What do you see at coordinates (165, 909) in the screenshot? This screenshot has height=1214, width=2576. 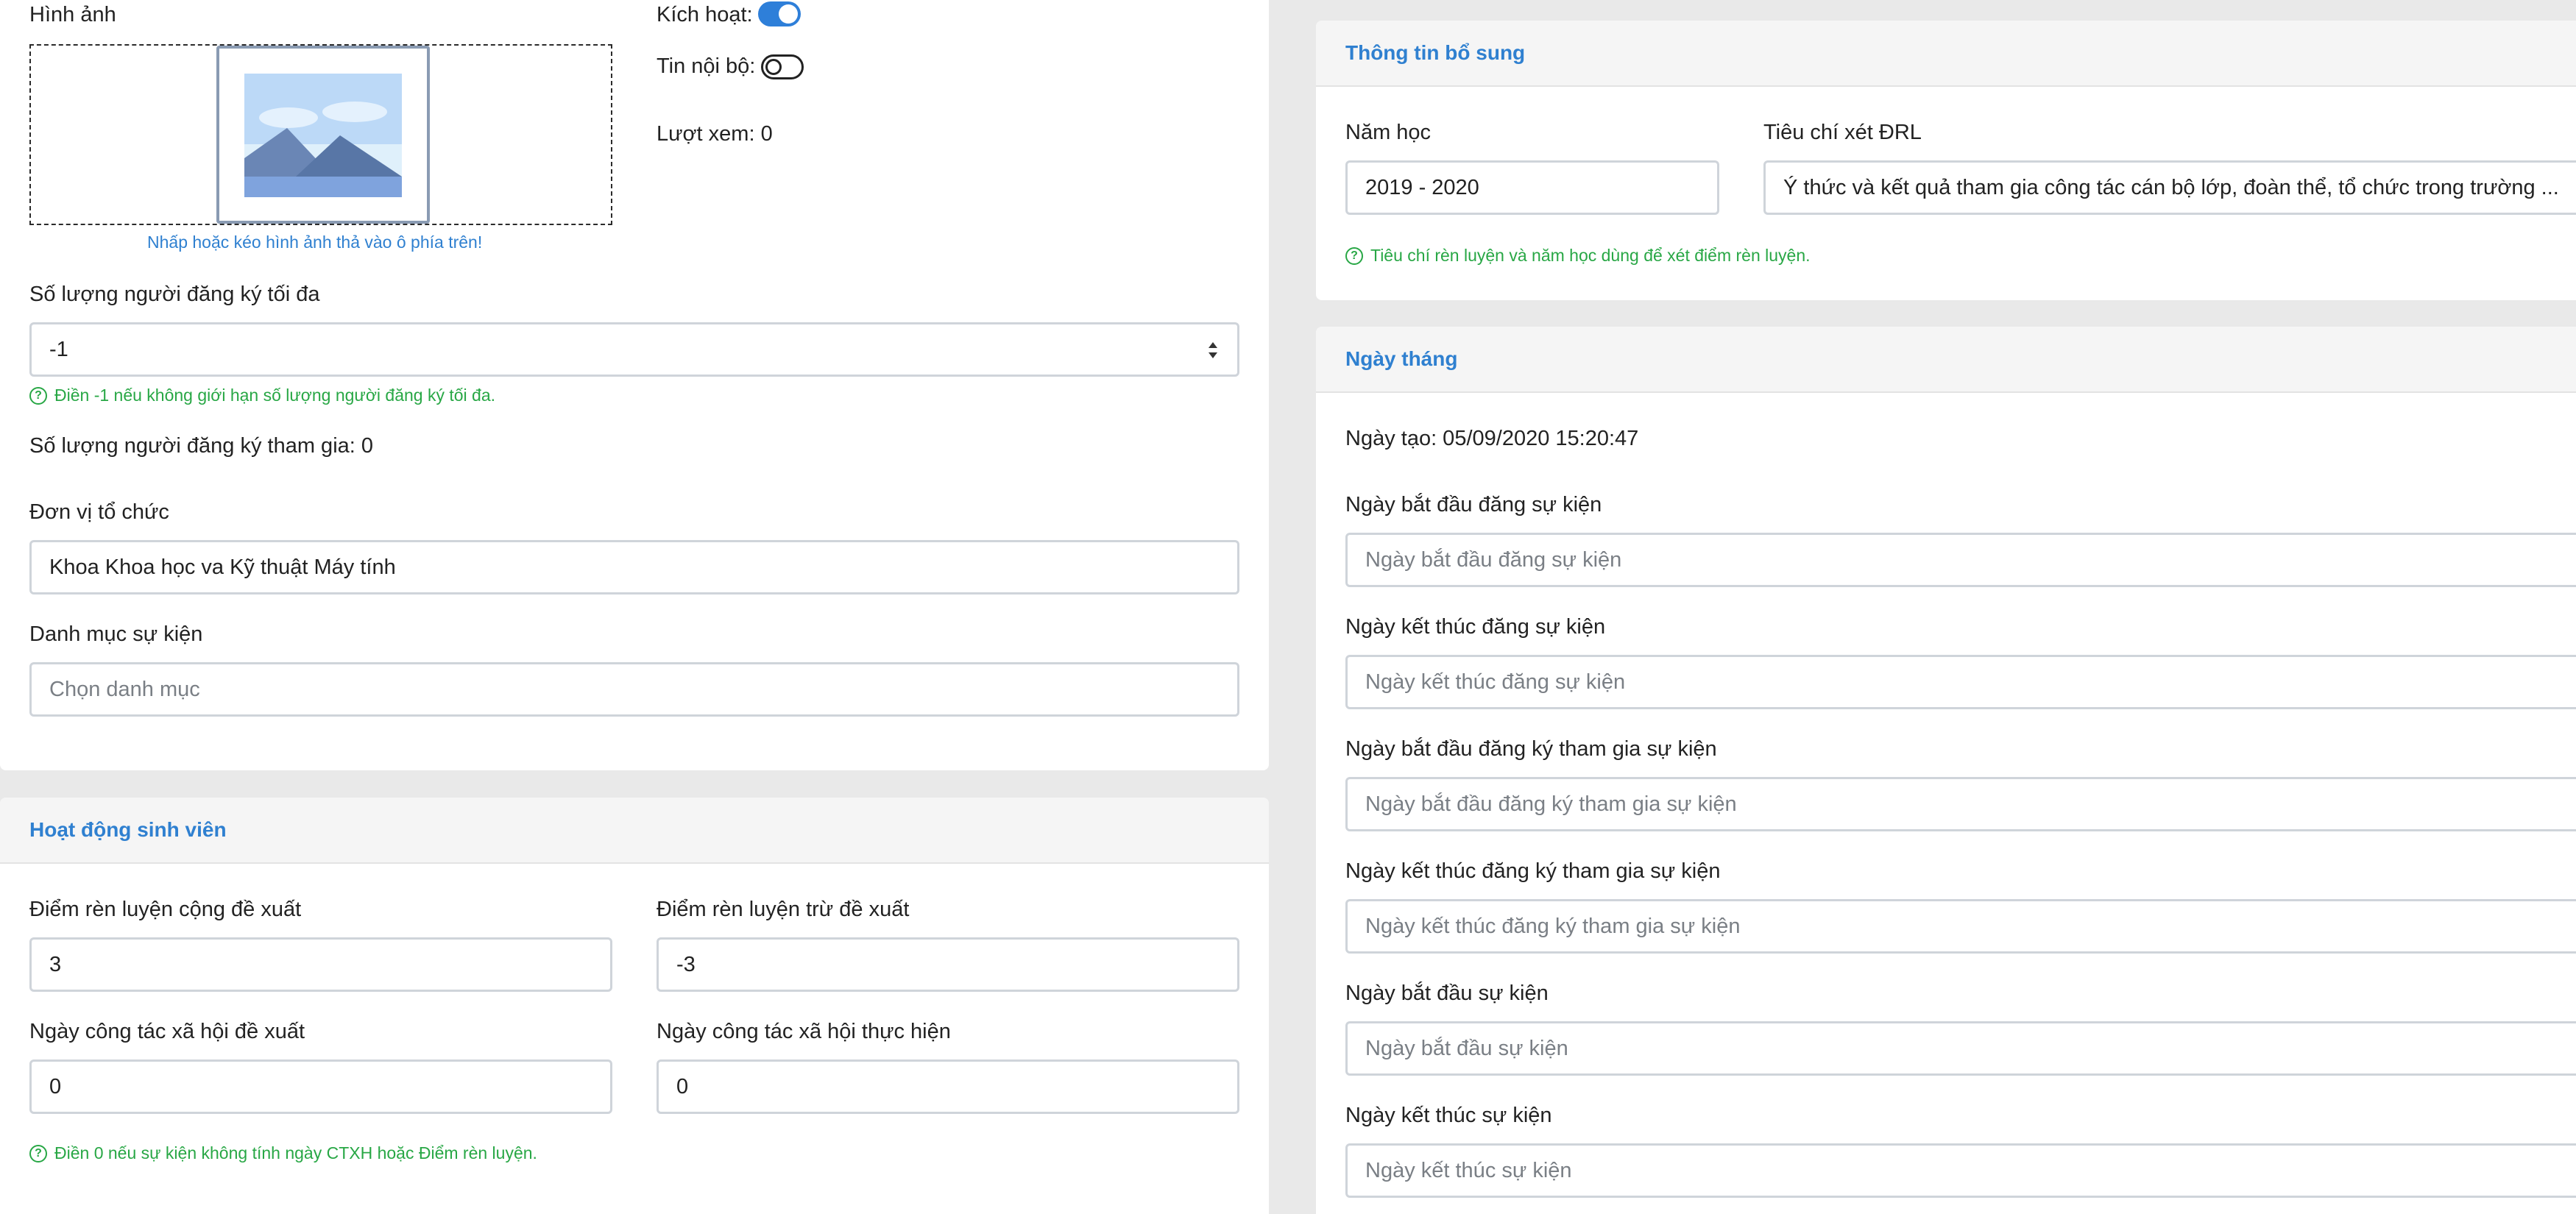 I see `plus-points-label: Điểm rèn luyện cộng đề xuất` at bounding box center [165, 909].